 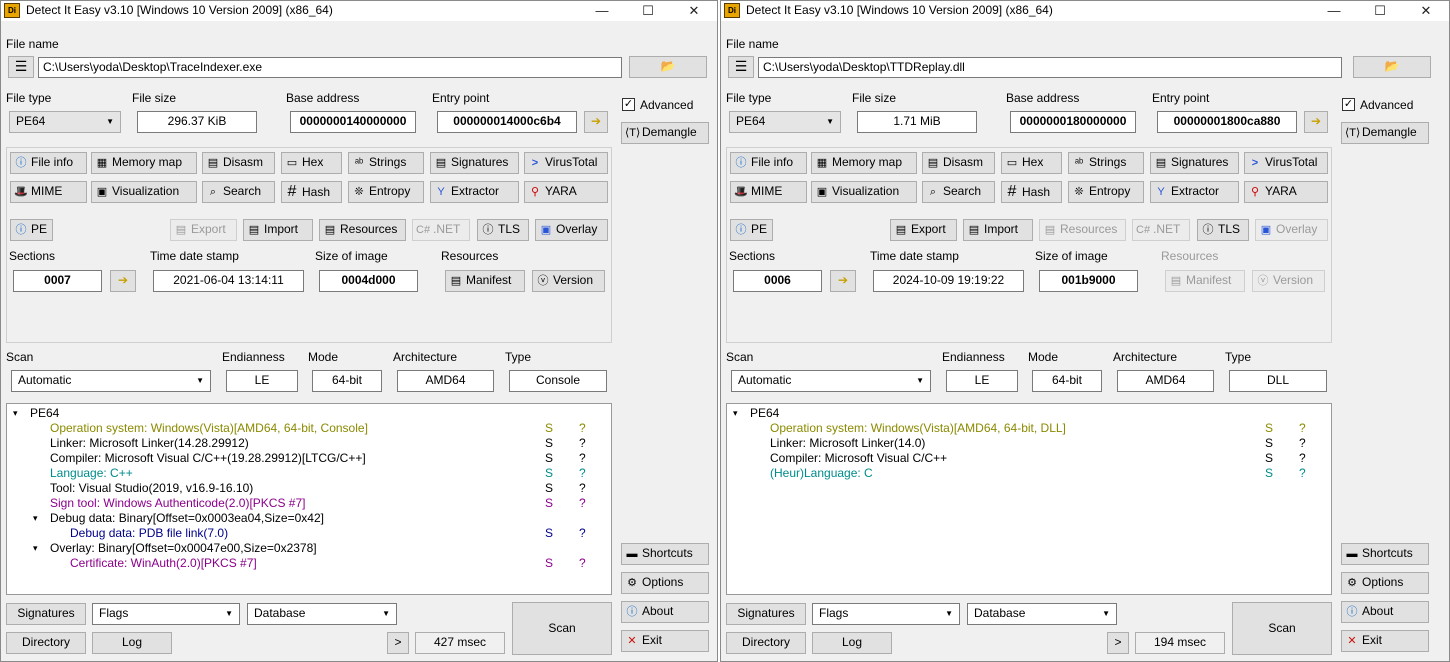 I want to click on file-info-button: ⓘ File info, so click(x=48, y=163).